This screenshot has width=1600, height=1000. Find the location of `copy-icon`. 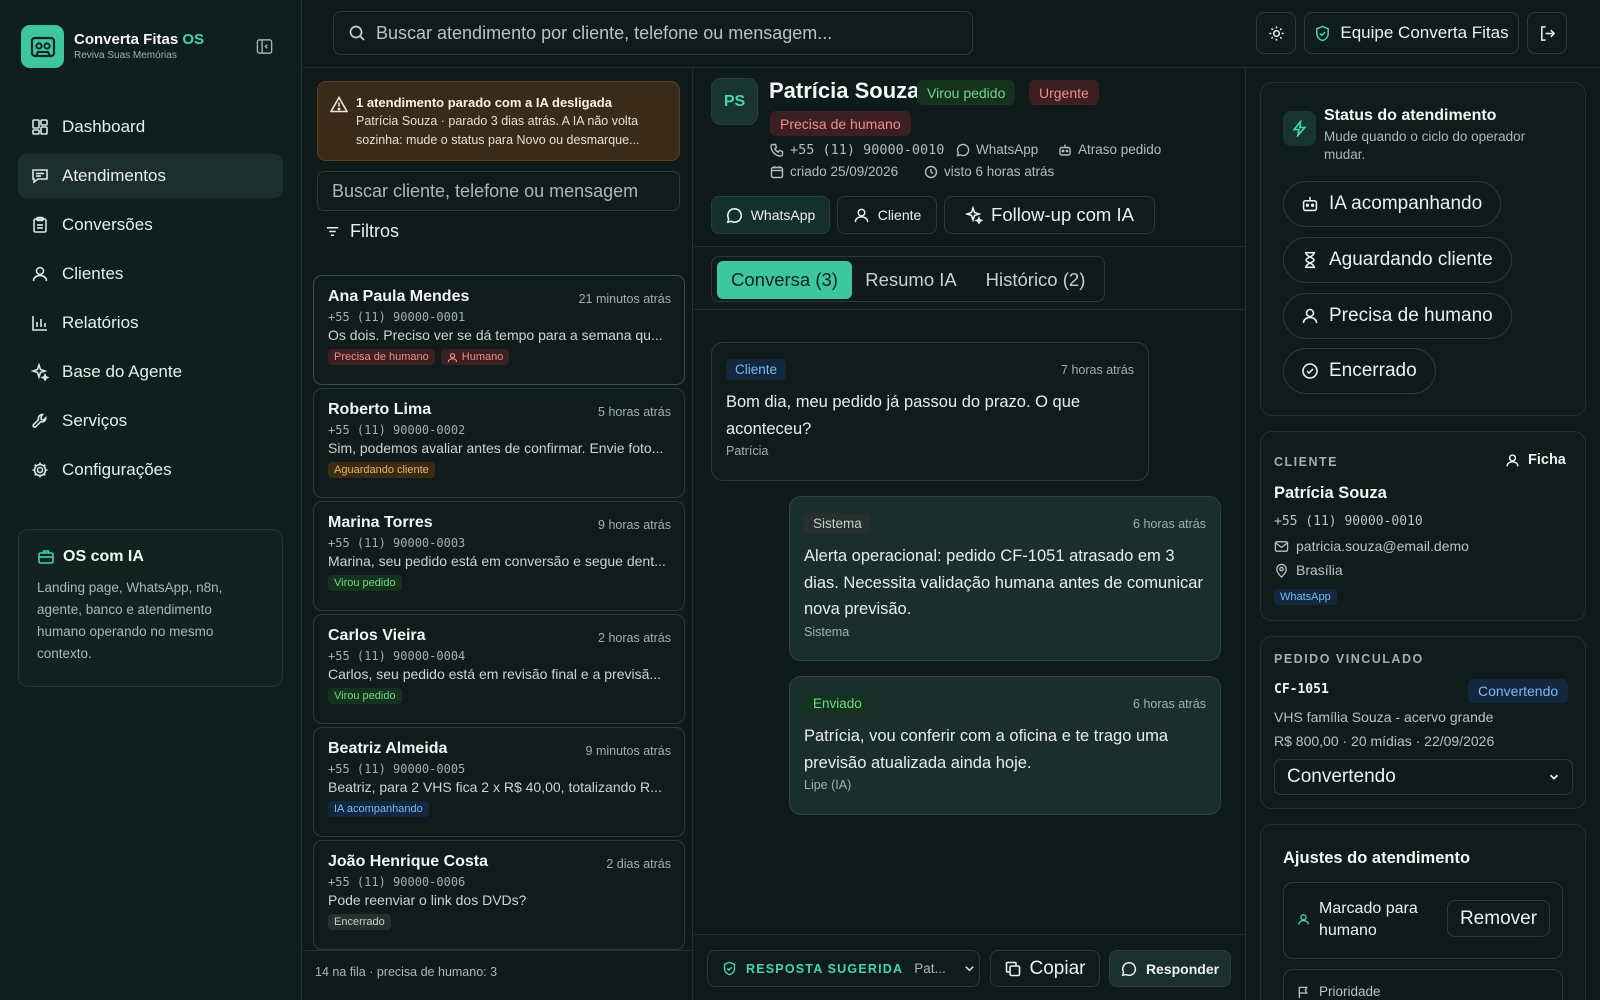

copy-icon is located at coordinates (1012, 968).